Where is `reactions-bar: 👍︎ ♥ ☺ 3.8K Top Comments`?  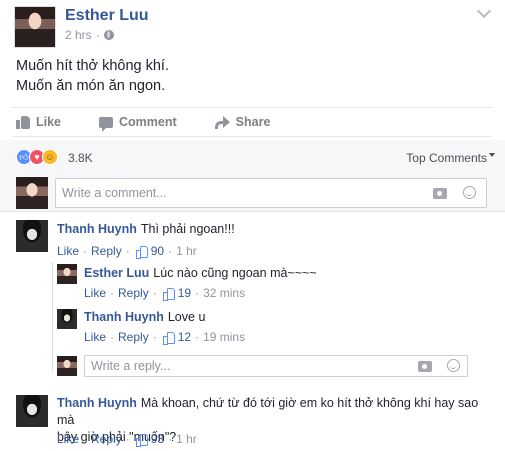
reactions-bar: 👍︎ ♥ ☺ 3.8K Top Comments is located at coordinates (252, 157).